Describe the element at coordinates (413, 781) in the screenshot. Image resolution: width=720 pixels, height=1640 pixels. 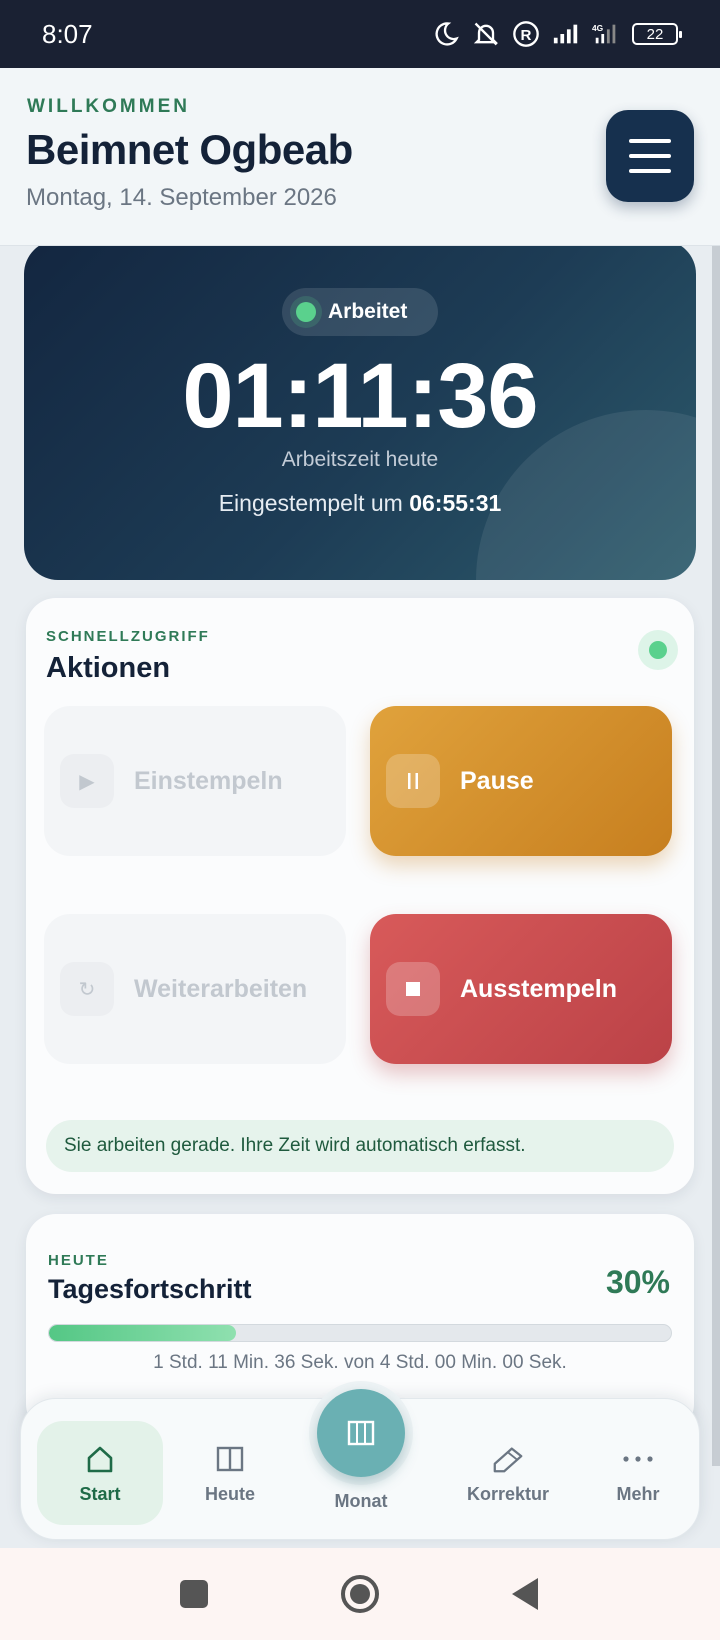
I see `pause-icon` at that location.